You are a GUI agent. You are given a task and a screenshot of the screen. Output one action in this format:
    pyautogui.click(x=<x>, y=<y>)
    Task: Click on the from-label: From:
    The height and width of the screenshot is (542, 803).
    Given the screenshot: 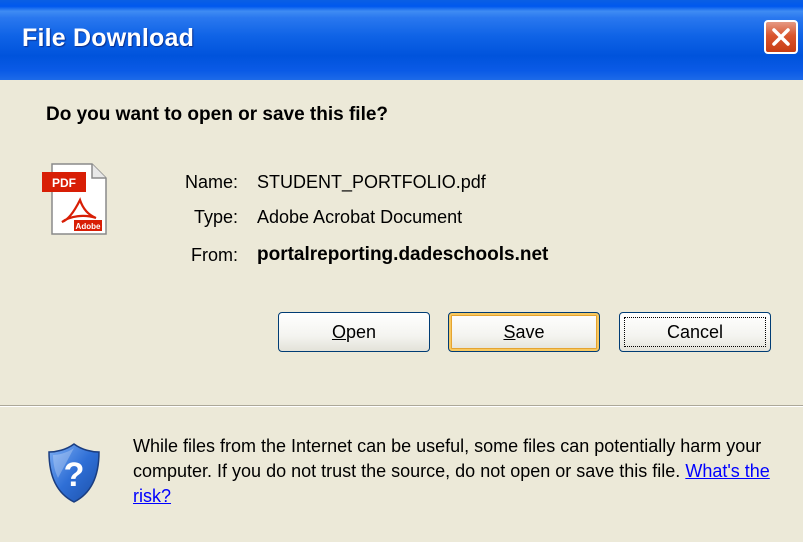 What is the action you would take?
    pyautogui.click(x=214, y=255)
    